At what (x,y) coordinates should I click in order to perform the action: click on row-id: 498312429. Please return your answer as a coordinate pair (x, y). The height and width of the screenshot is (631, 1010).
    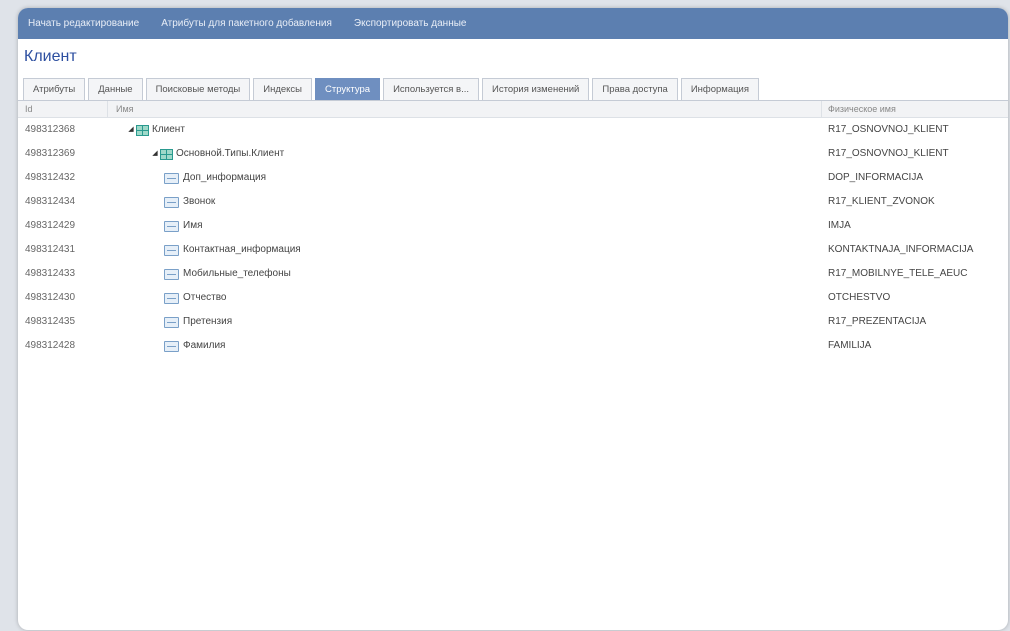
    Looking at the image, I should click on (50, 225).